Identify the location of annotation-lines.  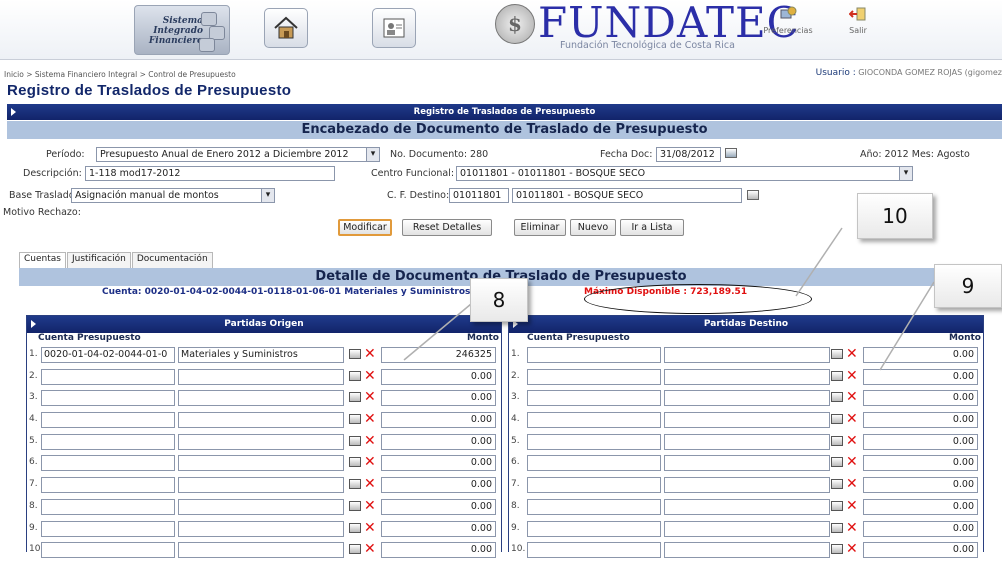
(669, 299).